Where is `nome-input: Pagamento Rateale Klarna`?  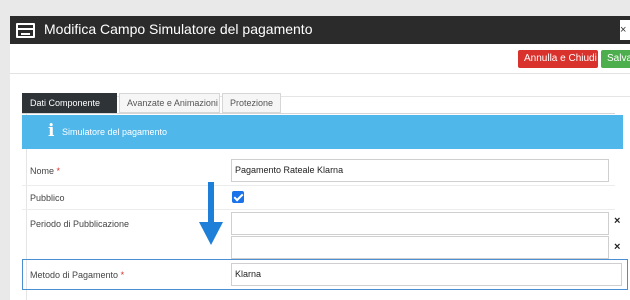 nome-input: Pagamento Rateale Klarna is located at coordinates (420, 170).